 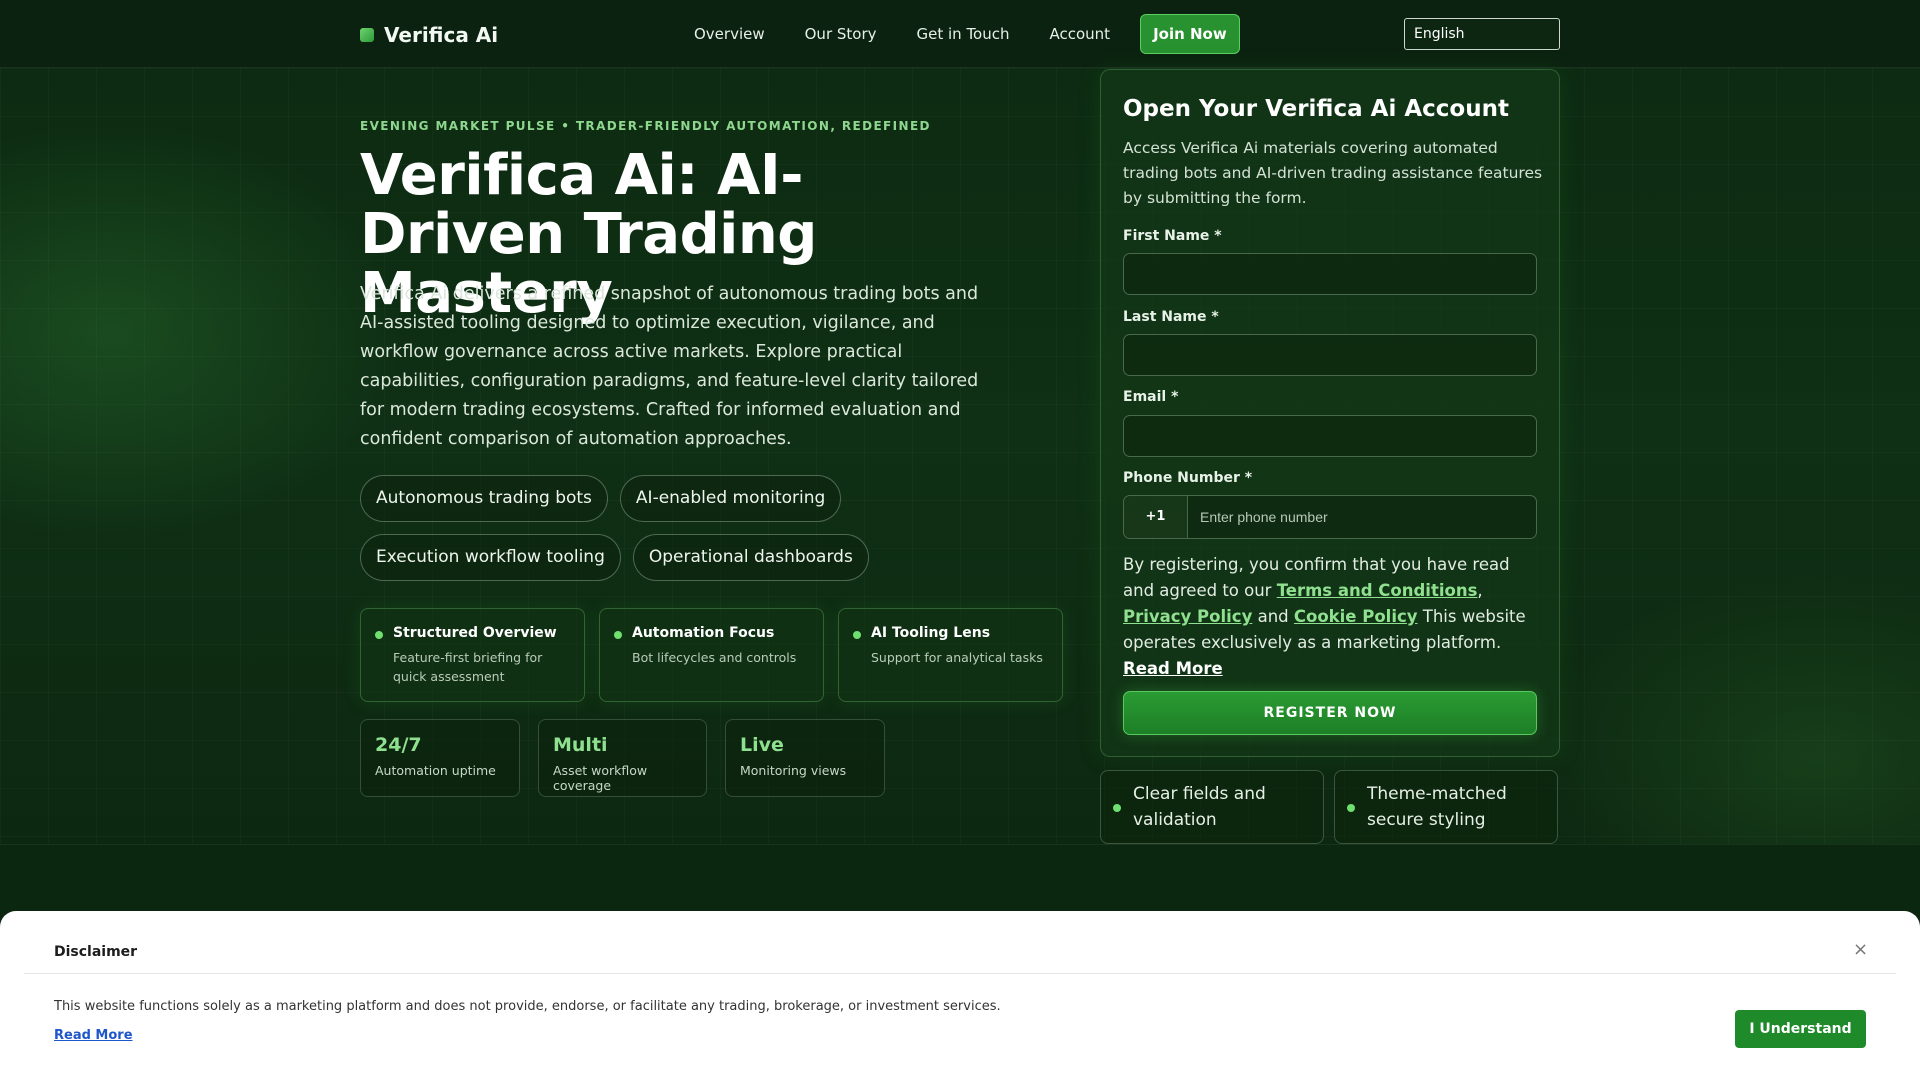 I want to click on stat-value: Multi, so click(x=580, y=745).